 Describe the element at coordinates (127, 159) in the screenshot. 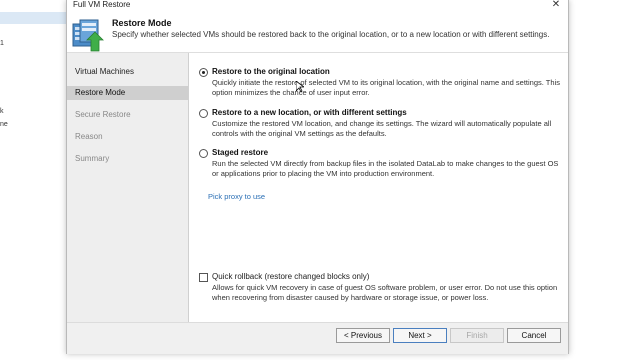

I see `step-summary: Summary` at that location.